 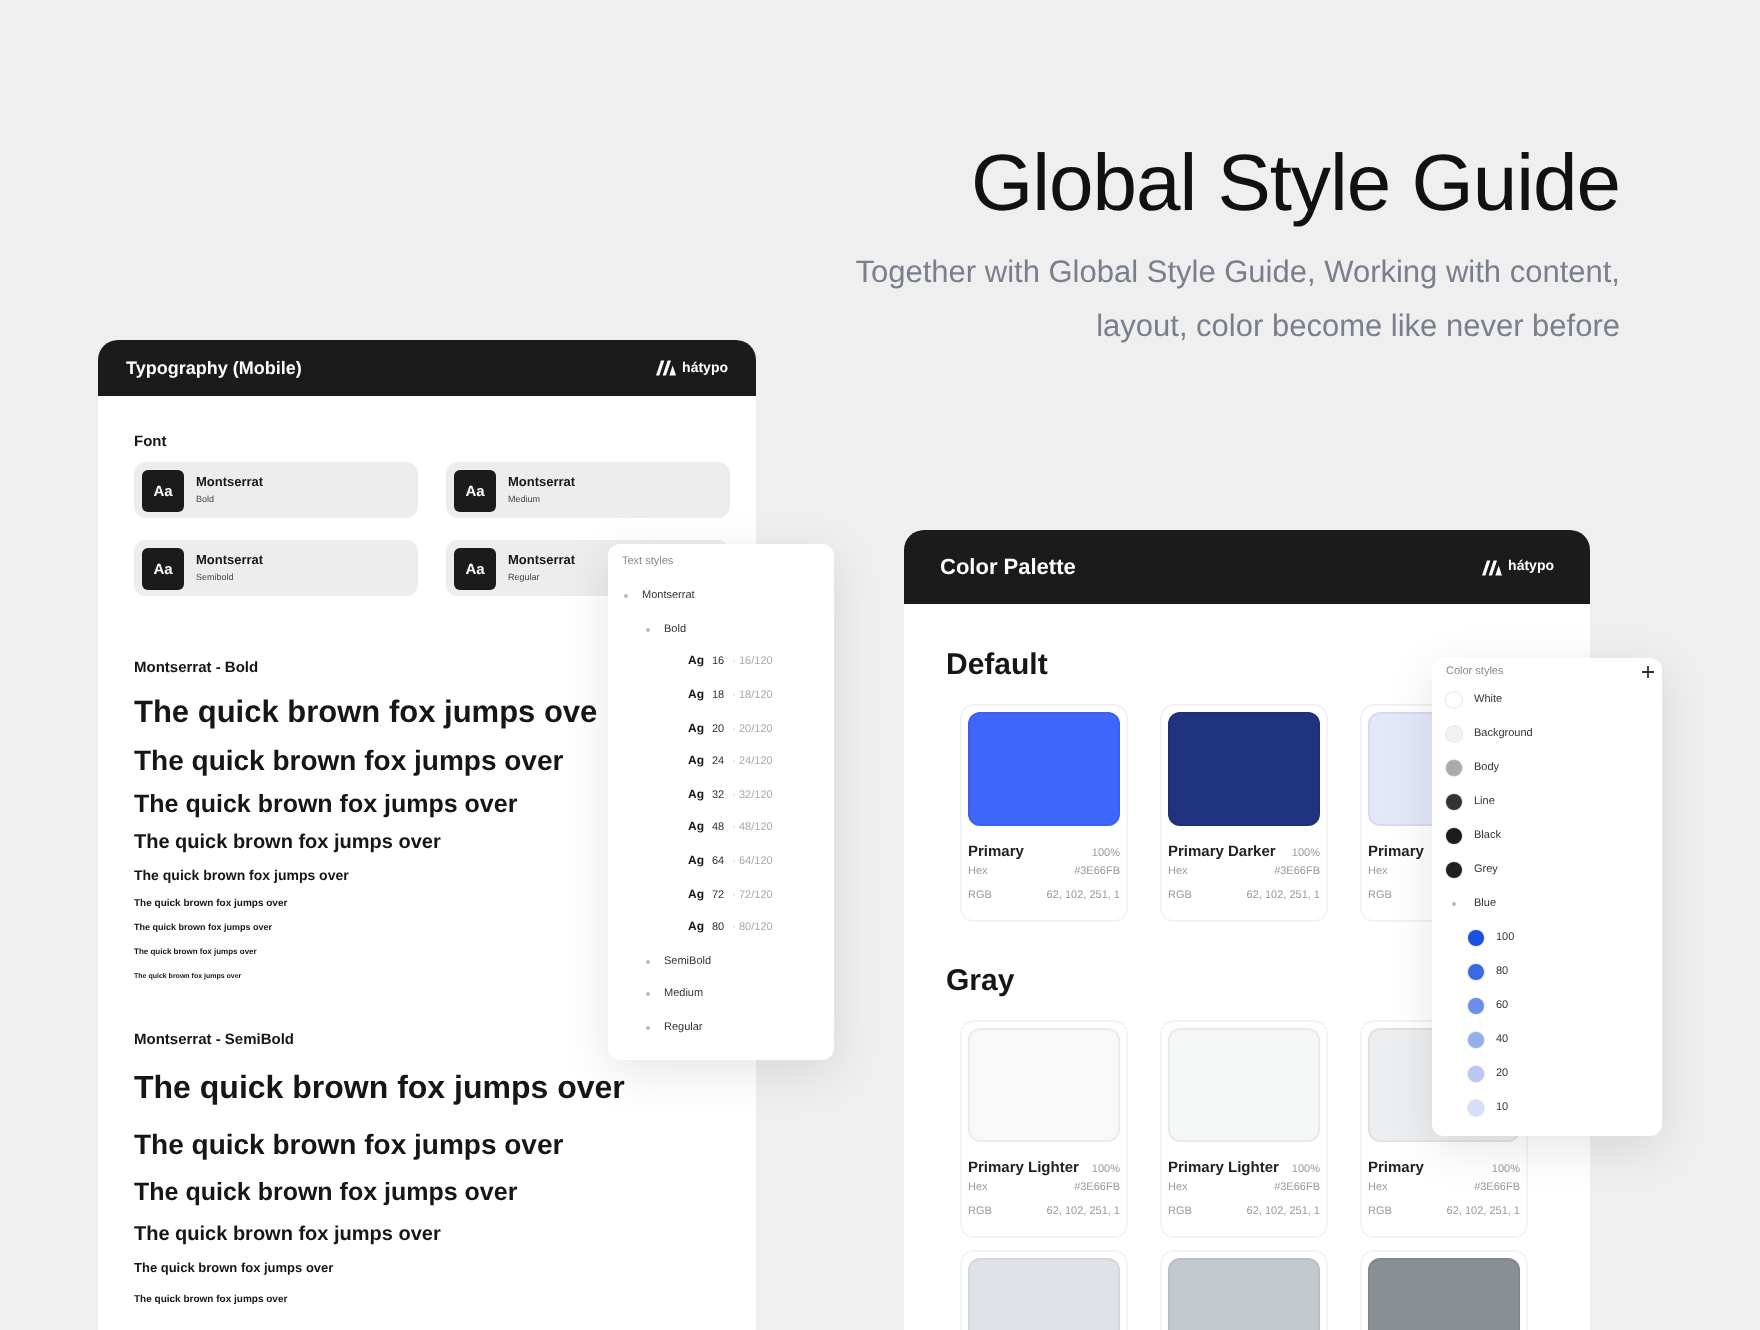 What do you see at coordinates (980, 981) in the screenshot?
I see `group-title: Gray` at bounding box center [980, 981].